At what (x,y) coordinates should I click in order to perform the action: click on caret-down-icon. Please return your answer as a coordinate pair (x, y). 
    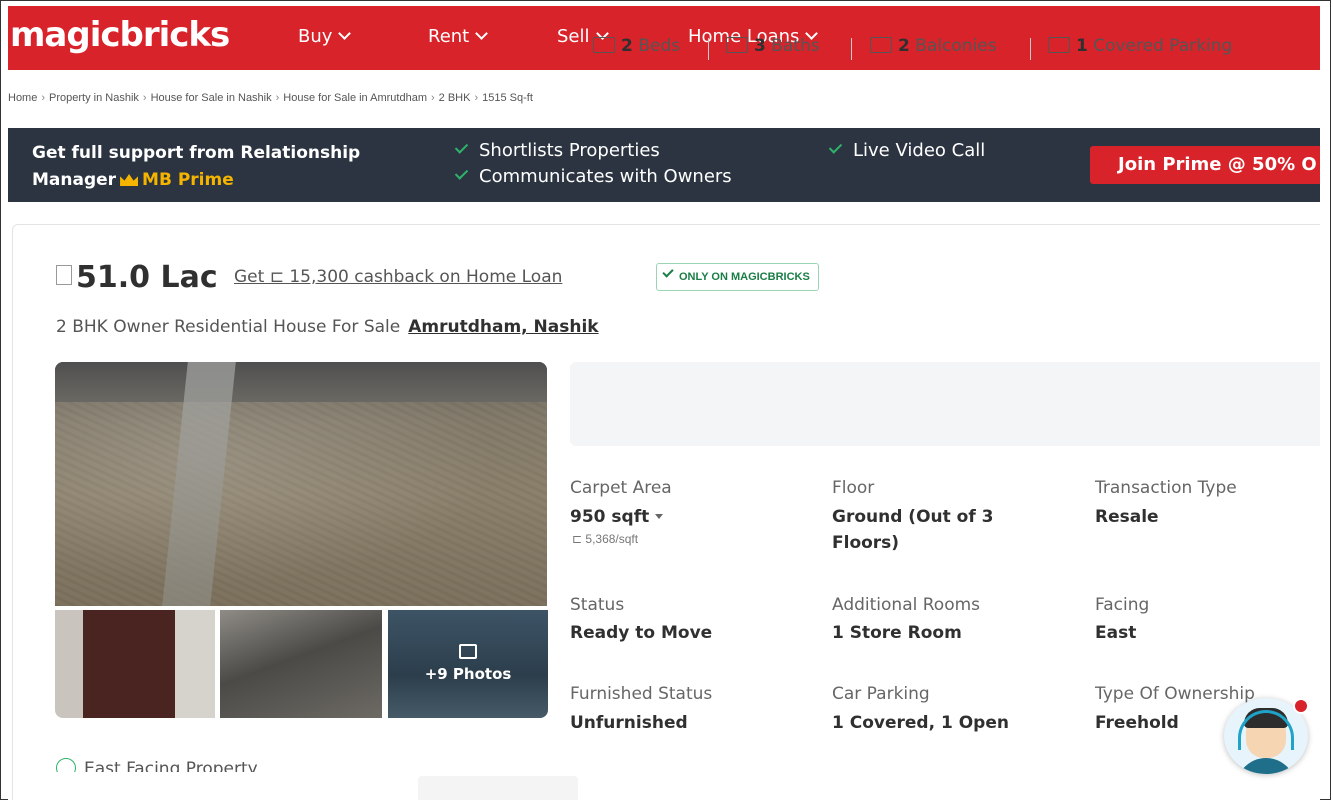
    Looking at the image, I should click on (659, 516).